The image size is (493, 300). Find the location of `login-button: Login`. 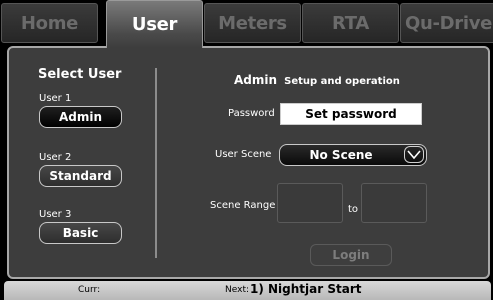

login-button: Login is located at coordinates (351, 255).